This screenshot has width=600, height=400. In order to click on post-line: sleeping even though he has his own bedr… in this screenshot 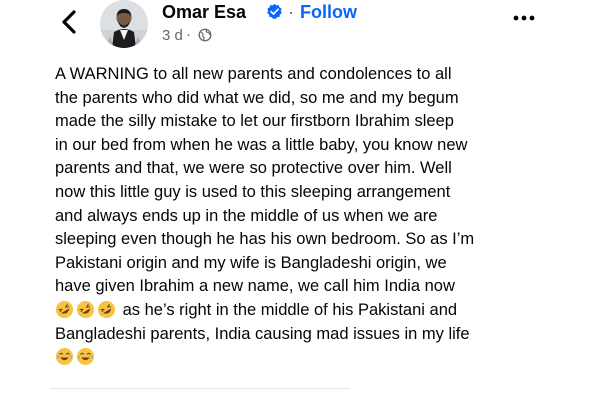, I will do `click(265, 239)`.